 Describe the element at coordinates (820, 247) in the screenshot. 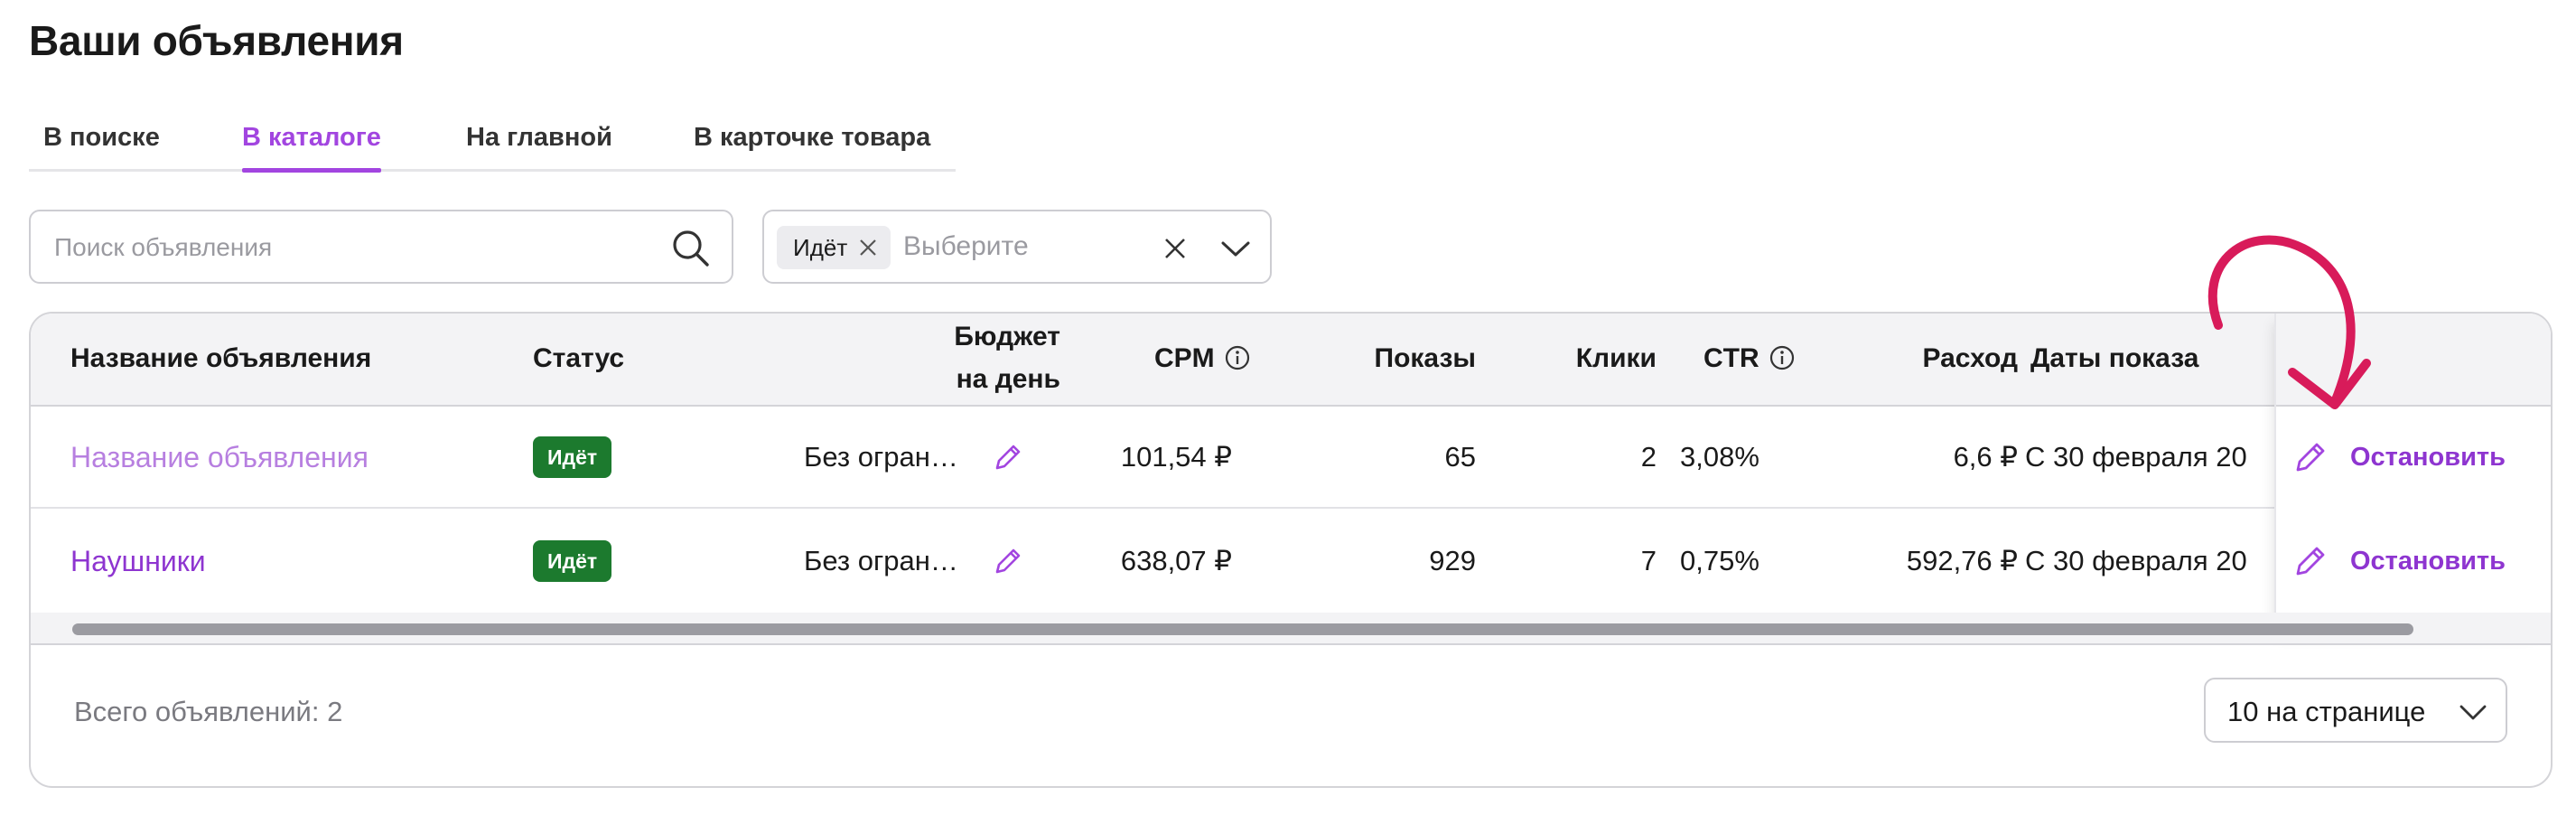

I see `status-chip-label: Идёт` at that location.